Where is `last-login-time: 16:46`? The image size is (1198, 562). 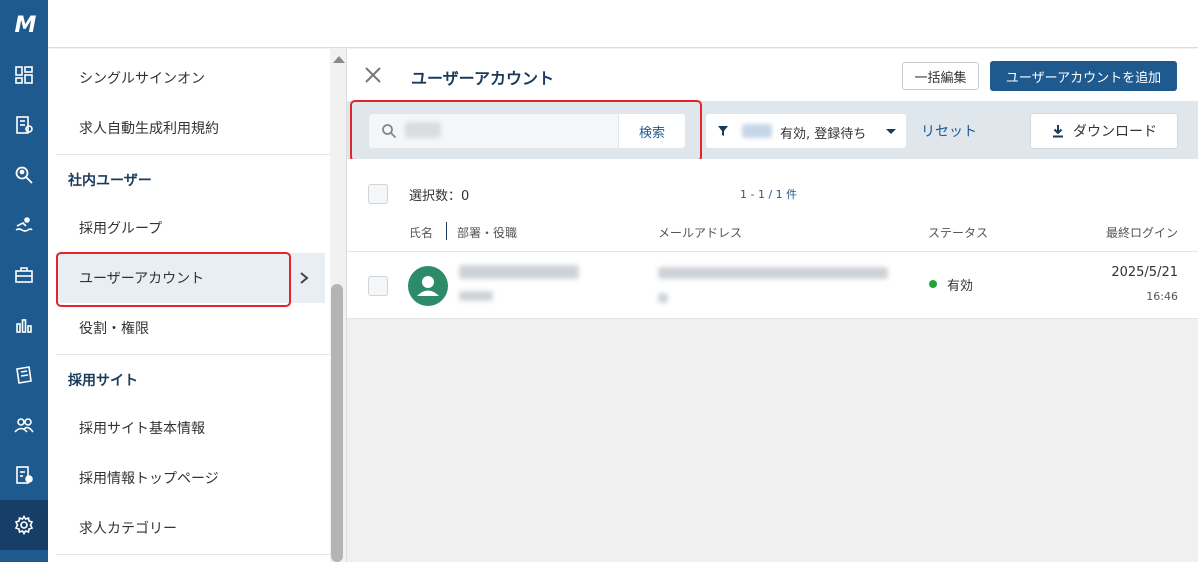 last-login-time: 16:46 is located at coordinates (1162, 296).